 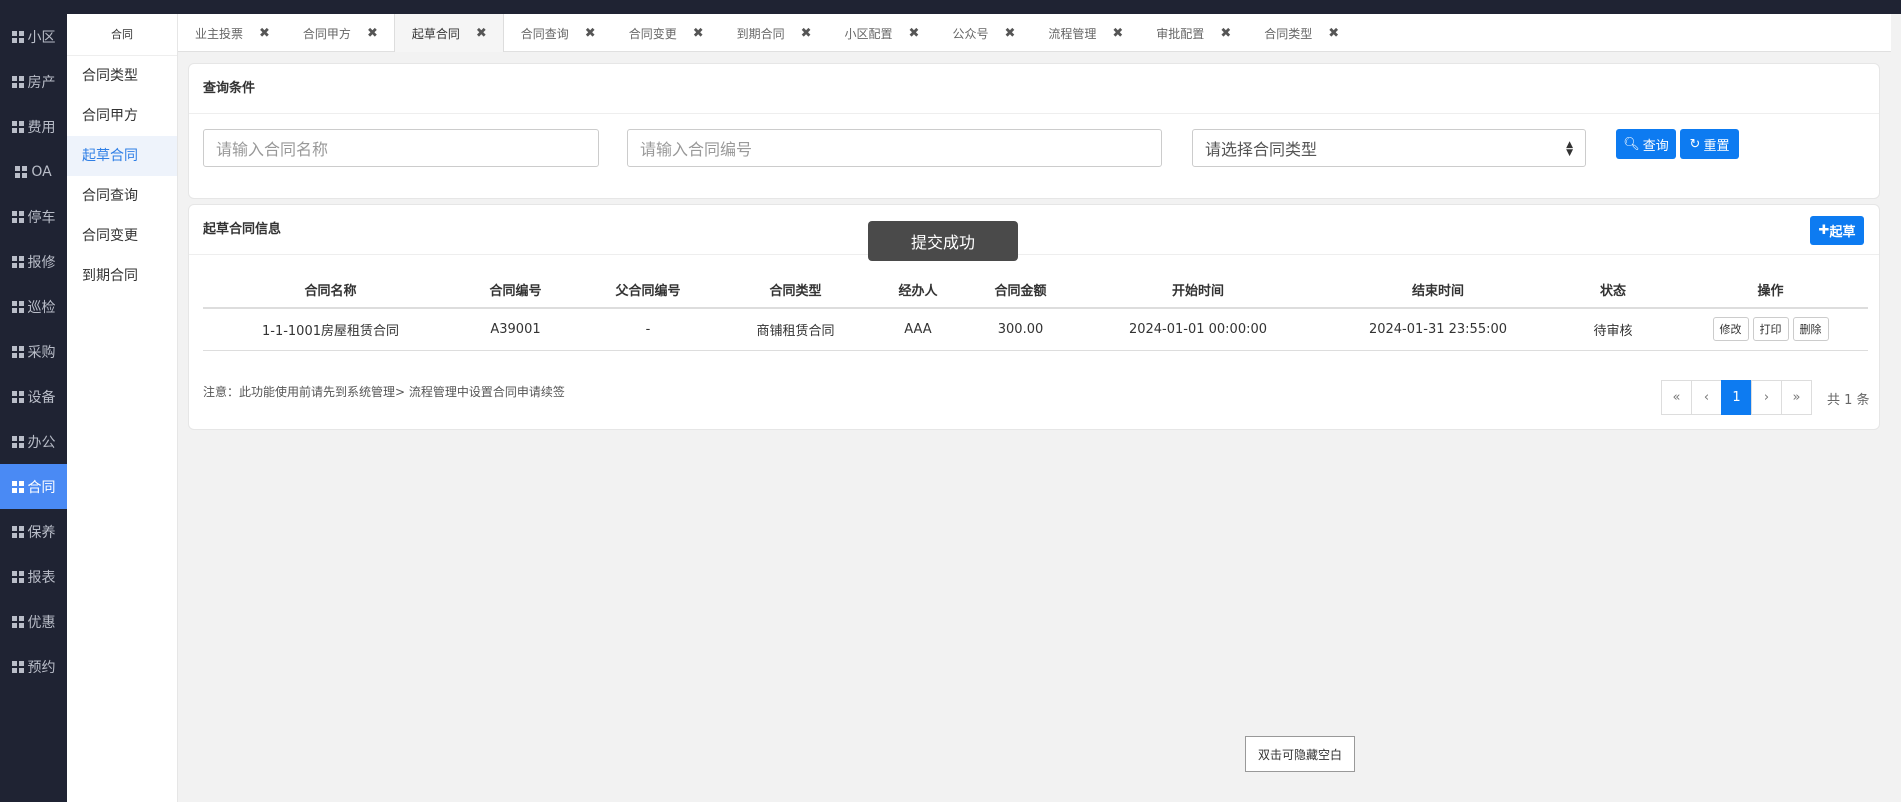 What do you see at coordinates (33, 36) in the screenshot?
I see `nav-item: 小区` at bounding box center [33, 36].